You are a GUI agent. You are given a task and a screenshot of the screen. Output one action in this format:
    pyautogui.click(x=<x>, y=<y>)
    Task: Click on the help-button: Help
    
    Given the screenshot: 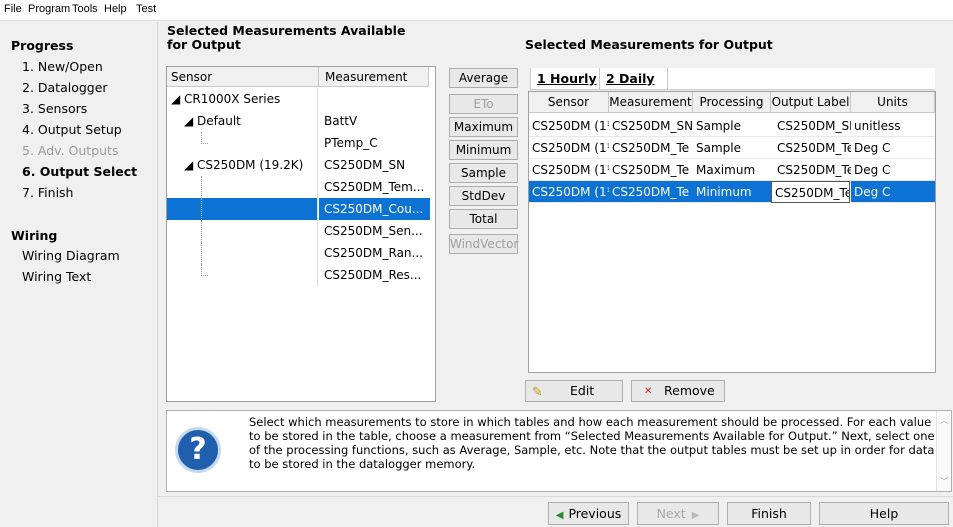 What is the action you would take?
    pyautogui.click(x=884, y=513)
    